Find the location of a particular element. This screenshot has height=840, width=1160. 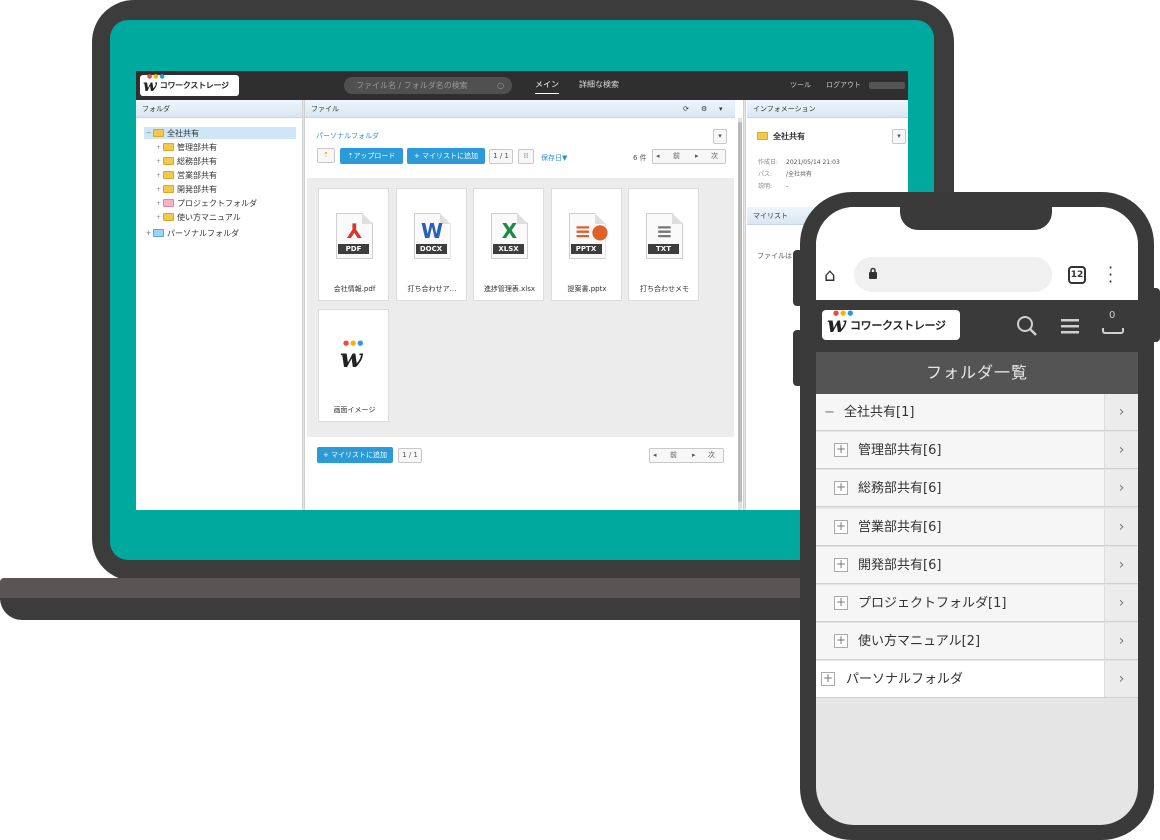

file-card-pptx: ≡● PPTX 提案書.pptx is located at coordinates (586, 244).